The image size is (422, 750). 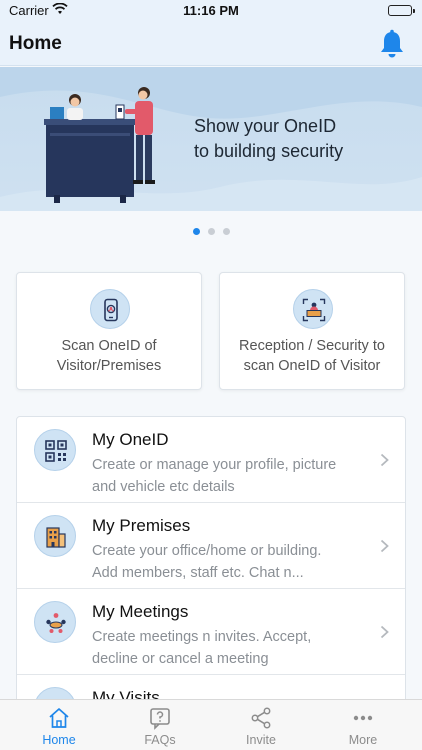 What do you see at coordinates (211, 44) in the screenshot?
I see `nav-bar: Home` at bounding box center [211, 44].